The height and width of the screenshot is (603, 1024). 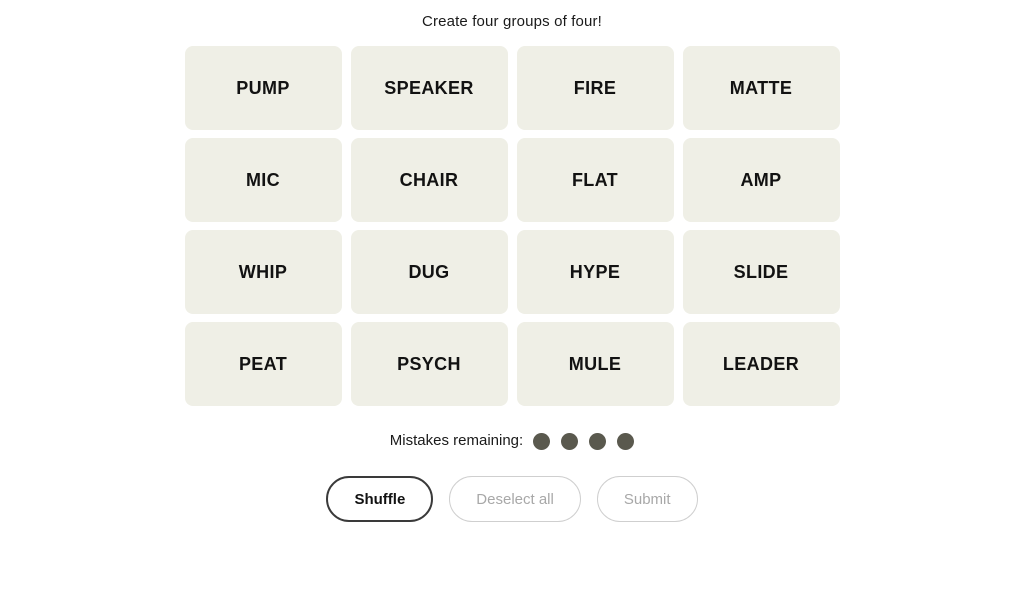 I want to click on word-tile: PUMP, so click(x=263, y=88).